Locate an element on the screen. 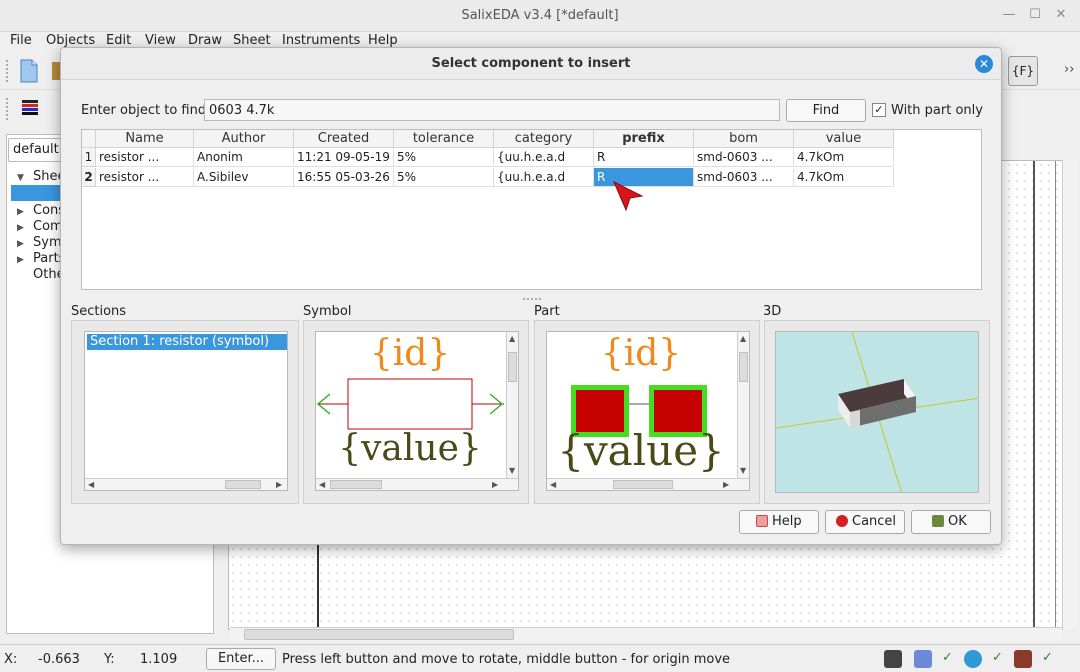  sections-horizontal-scrollbar: ◀ ▶ is located at coordinates (186, 484).